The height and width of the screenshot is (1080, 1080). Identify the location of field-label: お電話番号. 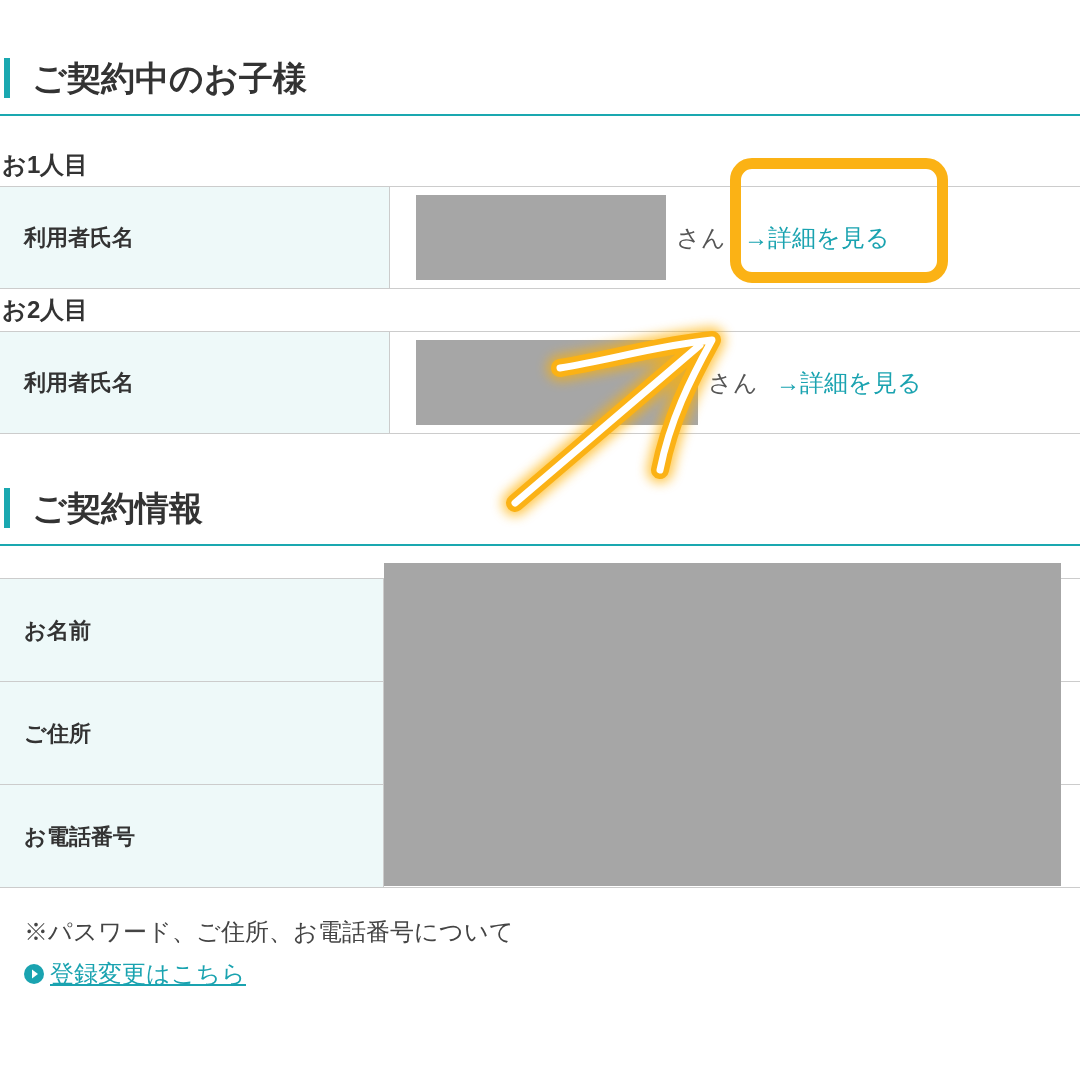
(192, 836).